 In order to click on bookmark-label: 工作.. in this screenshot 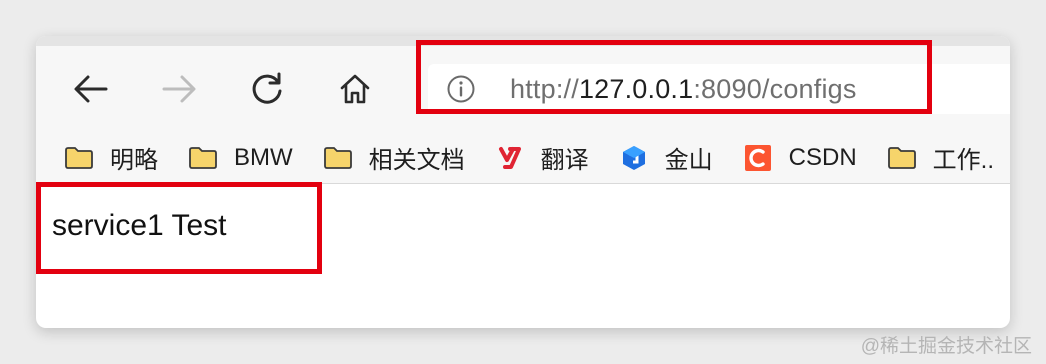, I will do `click(963, 160)`.